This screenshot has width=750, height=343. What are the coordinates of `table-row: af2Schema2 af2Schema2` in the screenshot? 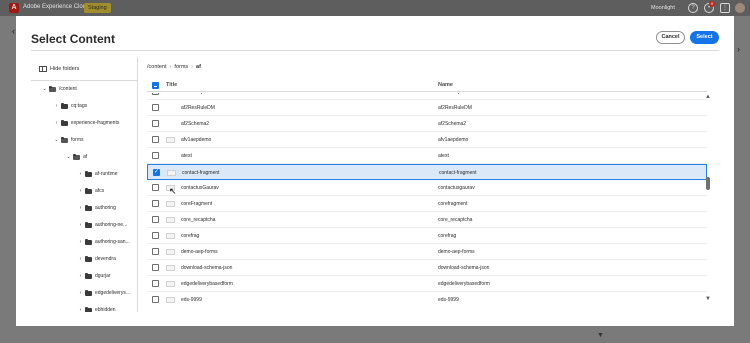 It's located at (427, 124).